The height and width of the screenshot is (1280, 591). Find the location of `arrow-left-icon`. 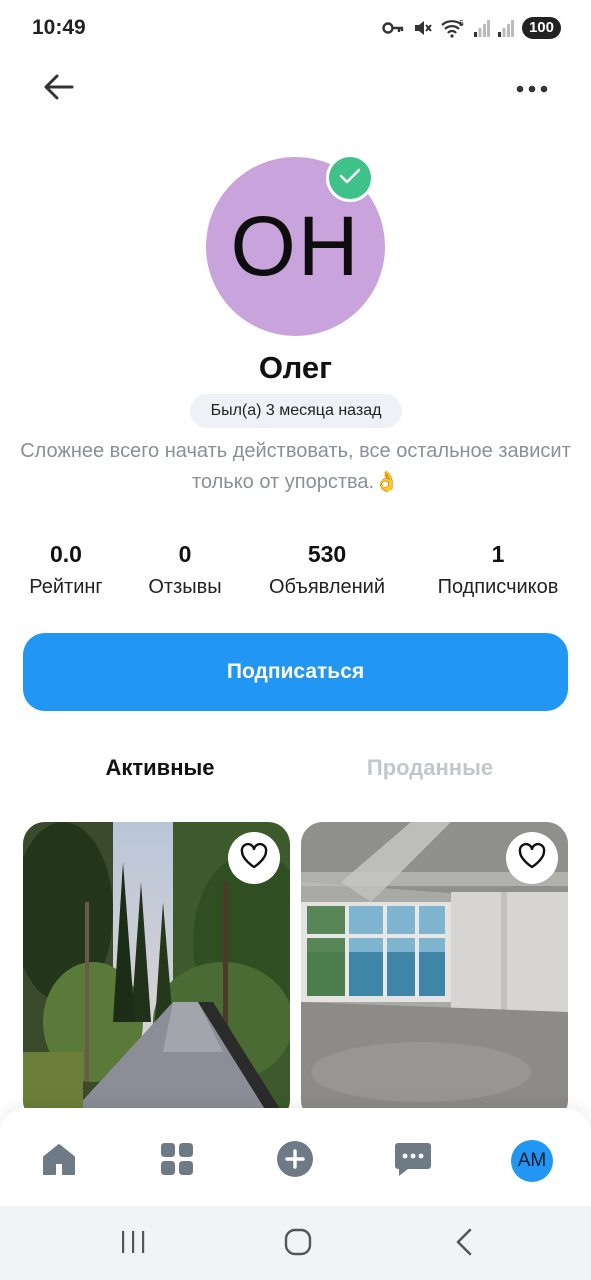

arrow-left-icon is located at coordinates (59, 89).